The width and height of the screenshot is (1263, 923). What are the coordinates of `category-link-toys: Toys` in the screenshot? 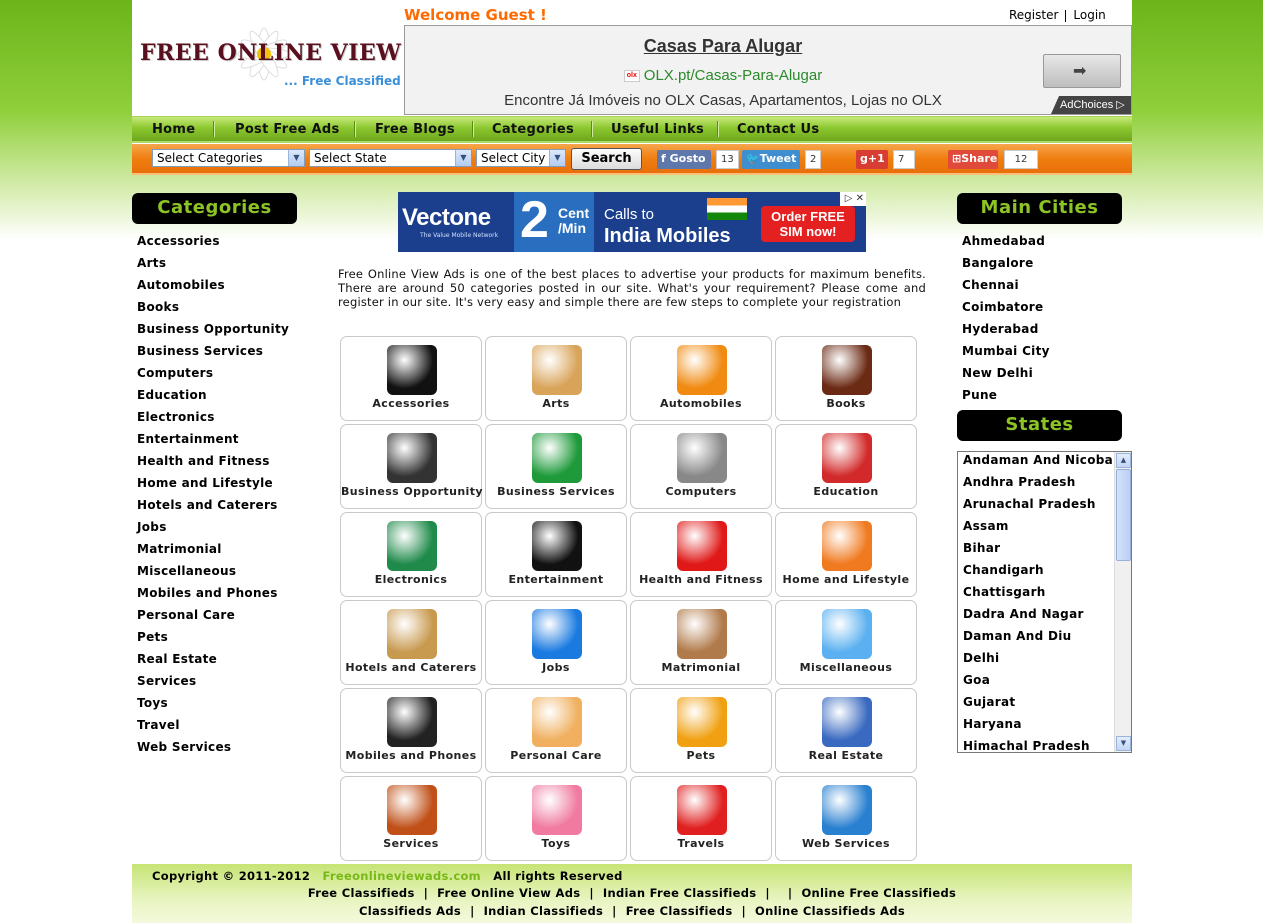 It's located at (213, 707).